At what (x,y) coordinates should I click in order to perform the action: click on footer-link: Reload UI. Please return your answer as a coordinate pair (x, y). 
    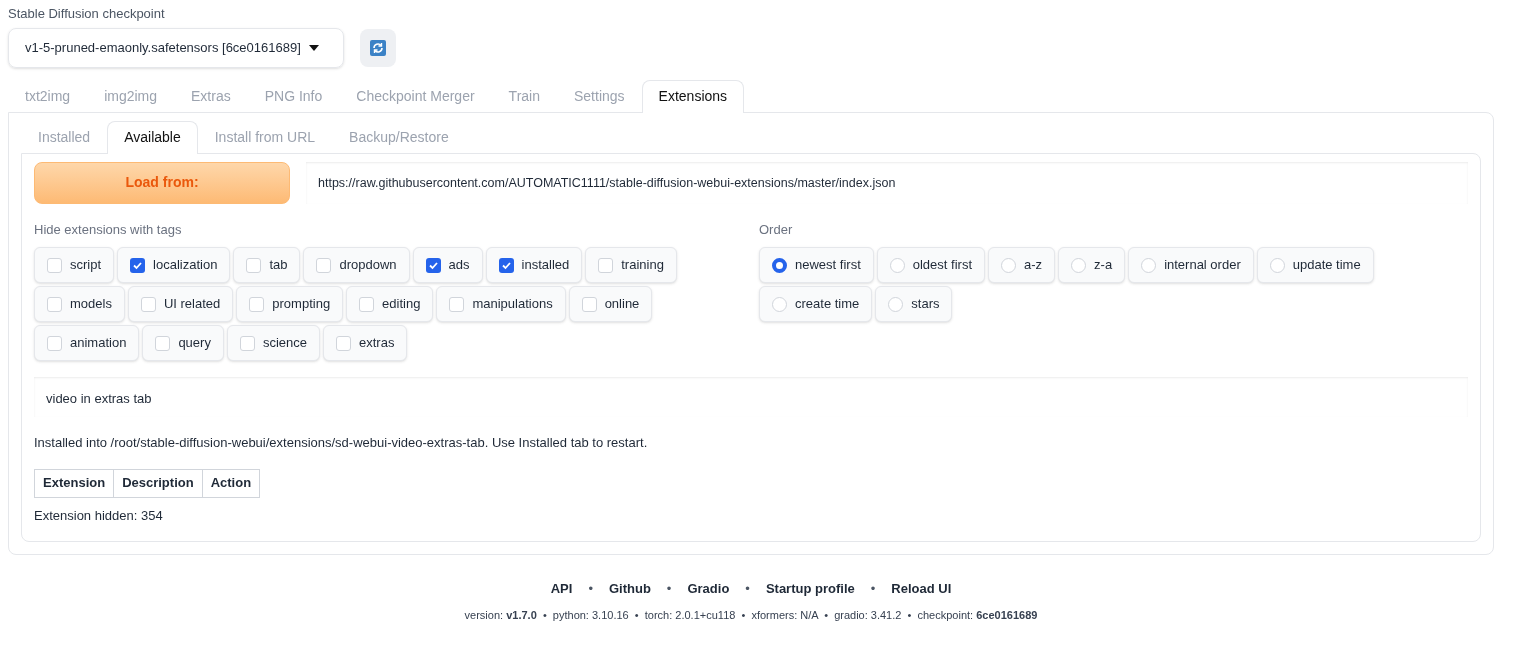
    Looking at the image, I should click on (921, 589).